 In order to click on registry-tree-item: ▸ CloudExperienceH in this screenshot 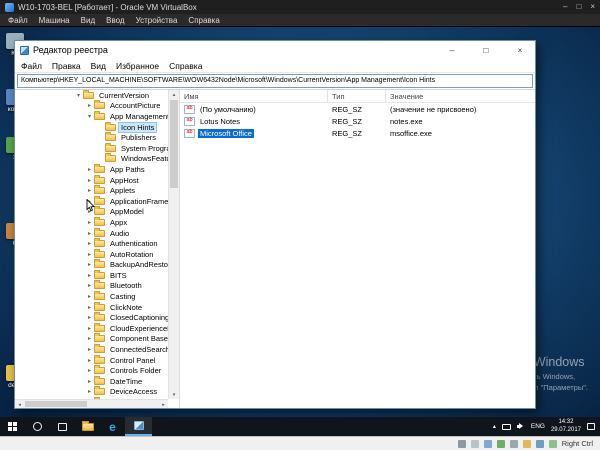, I will do `click(91, 328)`.